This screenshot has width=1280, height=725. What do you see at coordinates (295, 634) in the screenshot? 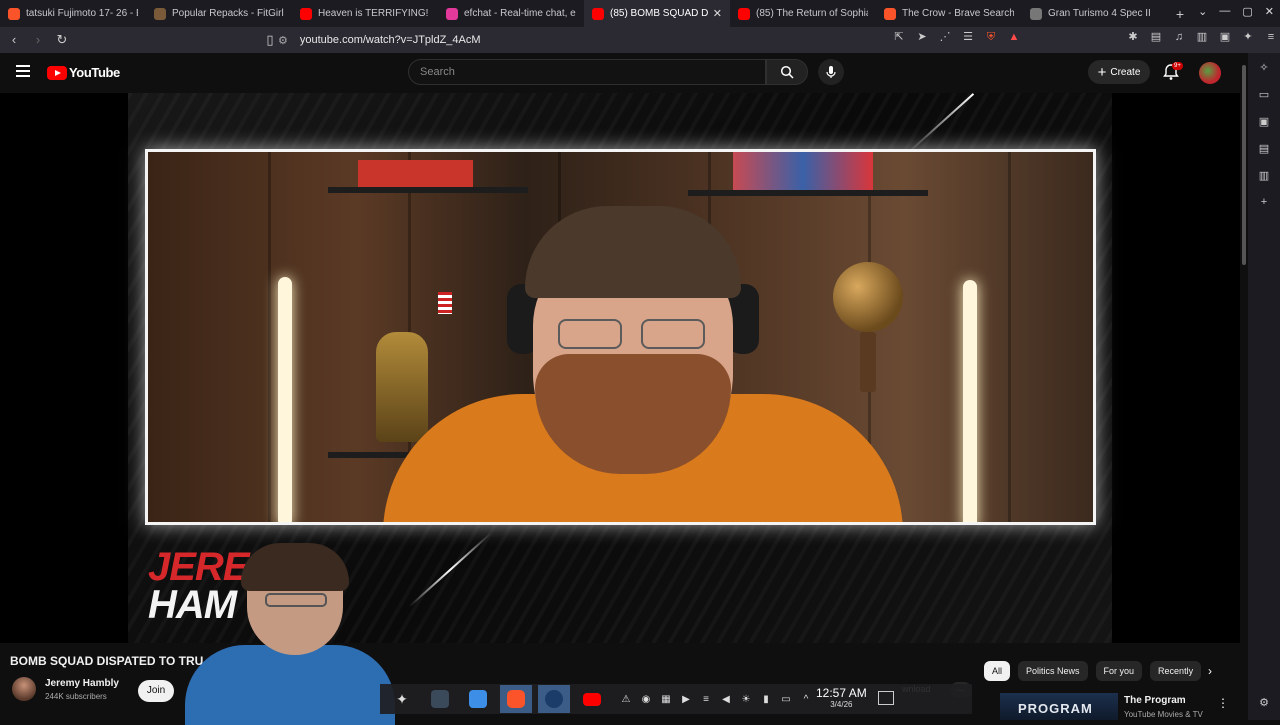
I see `webcam-overlay` at bounding box center [295, 634].